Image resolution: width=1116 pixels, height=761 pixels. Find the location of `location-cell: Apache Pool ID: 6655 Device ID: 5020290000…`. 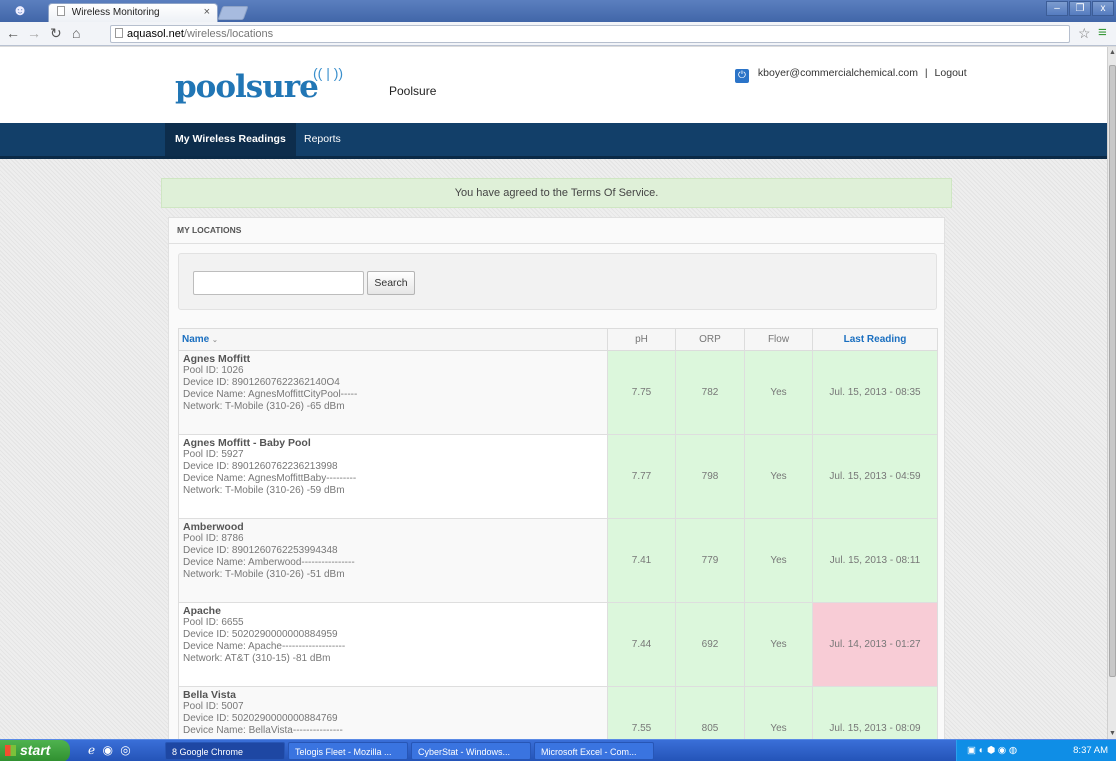

location-cell: Apache Pool ID: 6655 Device ID: 5020290000… is located at coordinates (393, 644).